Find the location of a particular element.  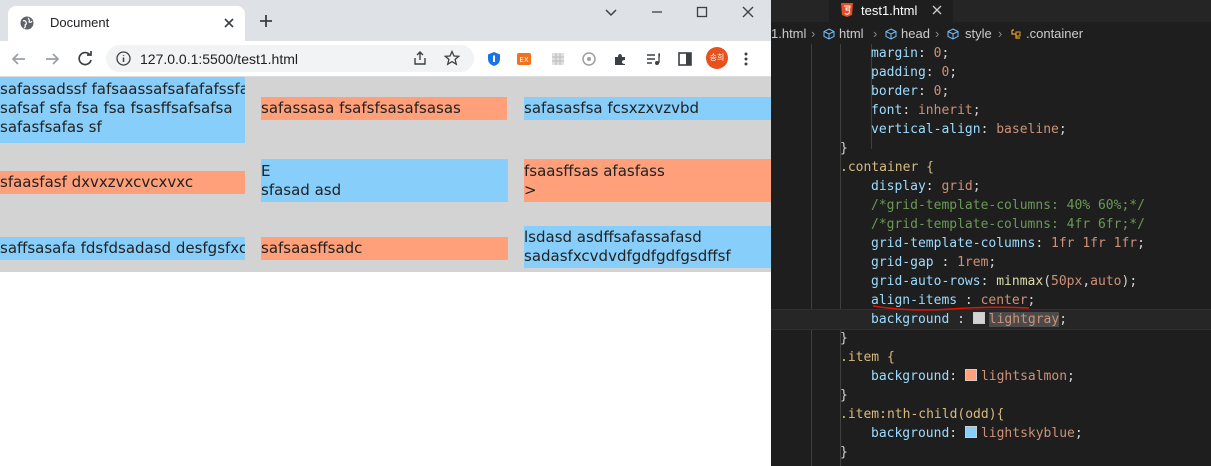

media-controls-icon is located at coordinates (653, 59).